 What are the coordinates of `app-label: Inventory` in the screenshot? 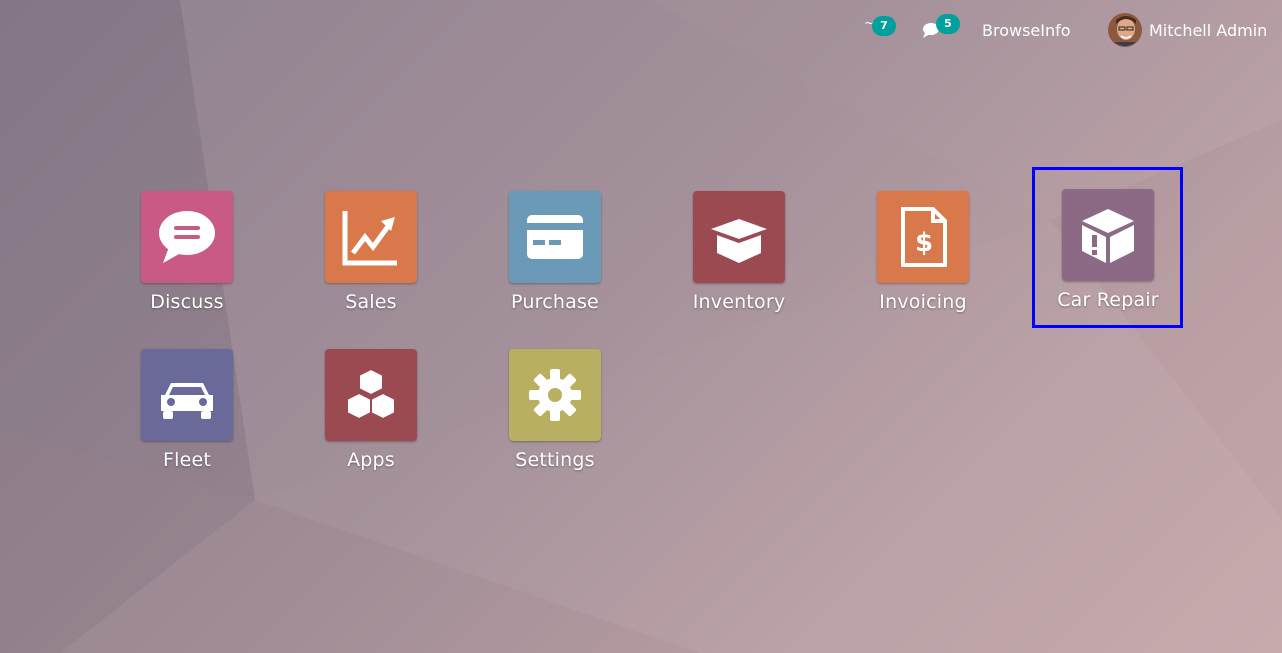 It's located at (739, 302).